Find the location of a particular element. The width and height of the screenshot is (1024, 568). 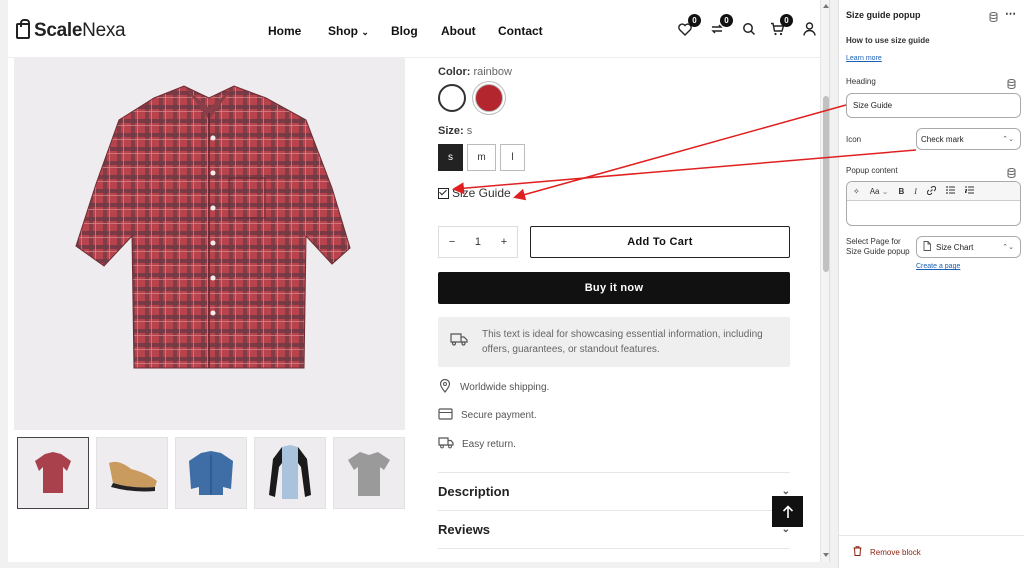

trash-icon is located at coordinates (857, 552).